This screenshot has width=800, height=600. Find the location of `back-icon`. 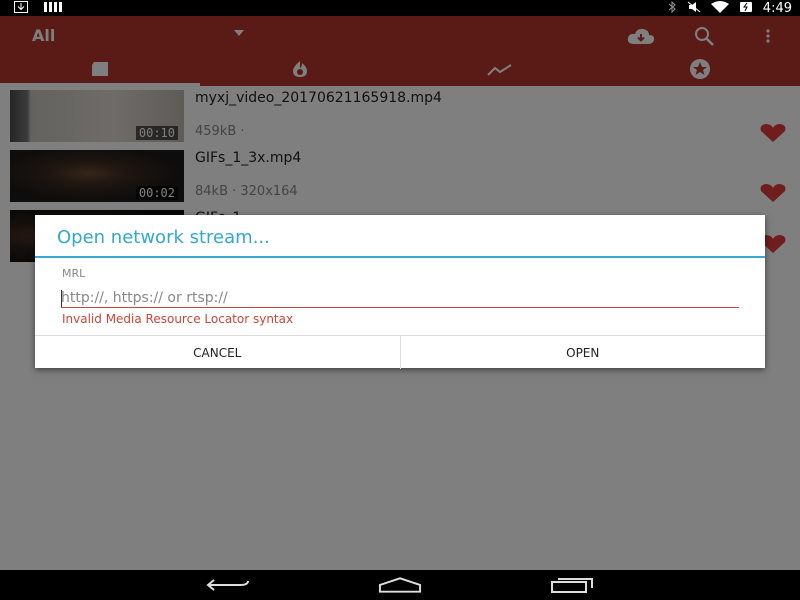

back-icon is located at coordinates (228, 585).